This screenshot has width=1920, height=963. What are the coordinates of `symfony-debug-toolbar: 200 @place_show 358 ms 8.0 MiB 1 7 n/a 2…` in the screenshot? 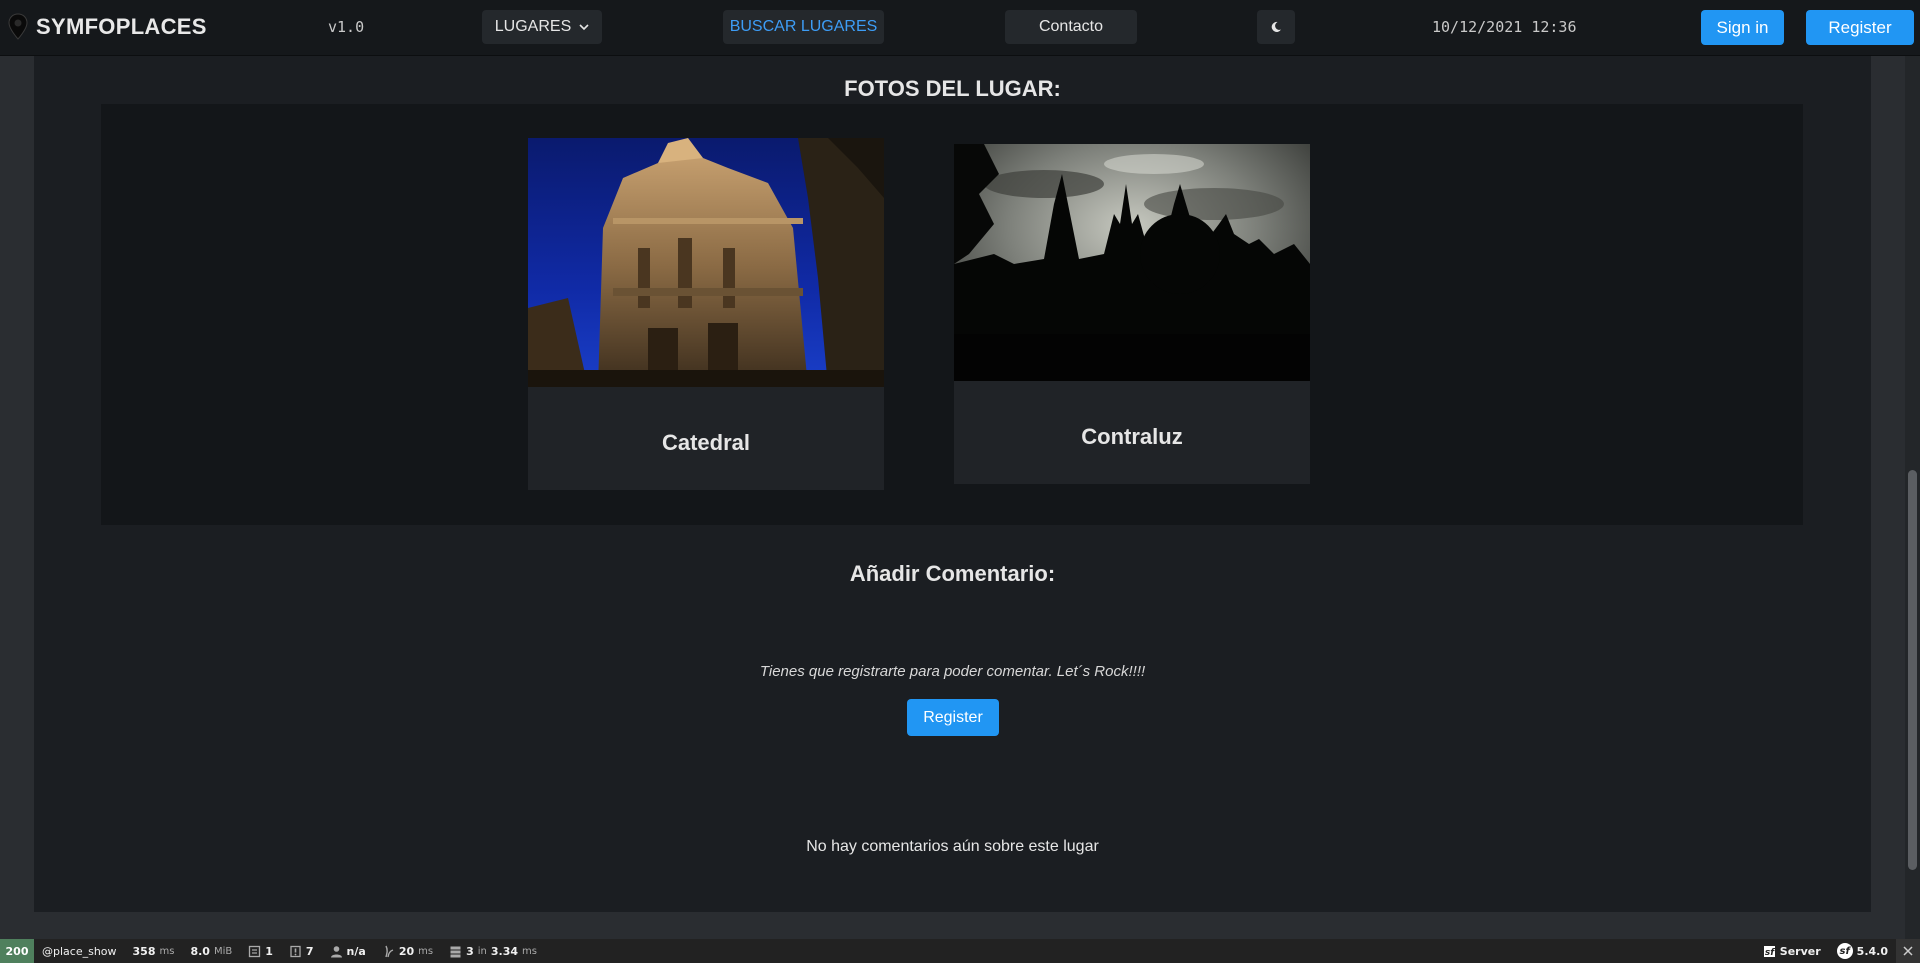 It's located at (960, 951).